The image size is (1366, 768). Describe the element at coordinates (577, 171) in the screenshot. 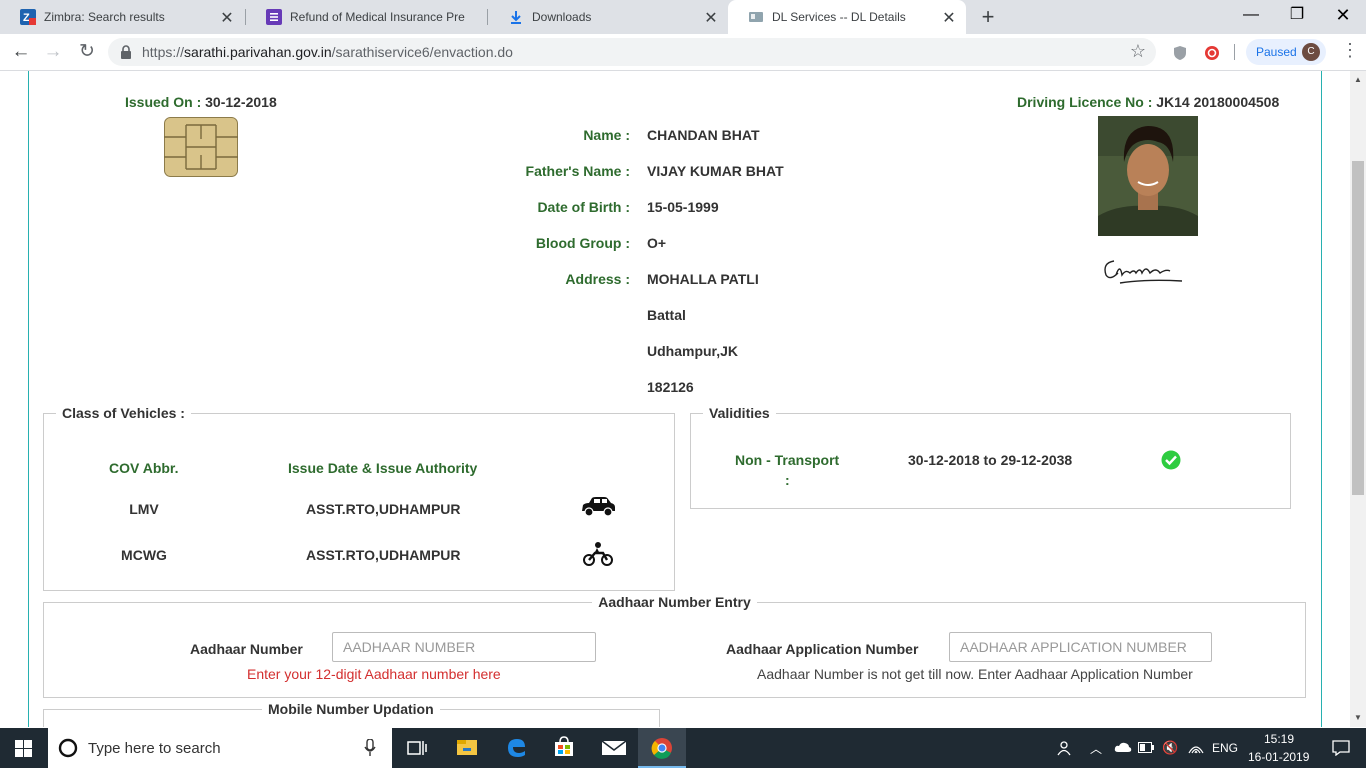

I see `father-name-label: Father's Name :` at that location.